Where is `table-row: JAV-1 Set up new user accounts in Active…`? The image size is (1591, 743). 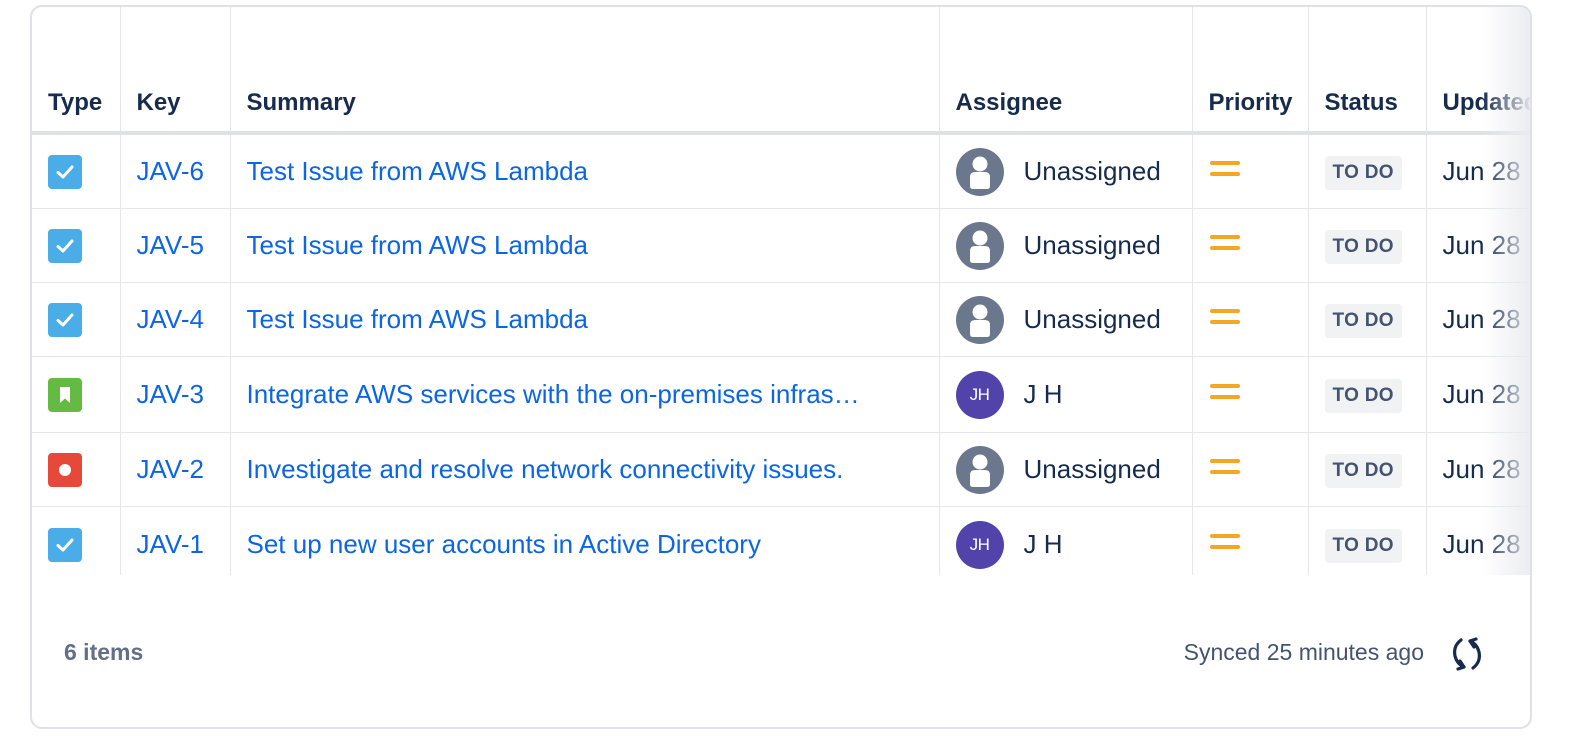 table-row: JAV-1 Set up new user accounts in Active… is located at coordinates (781, 540).